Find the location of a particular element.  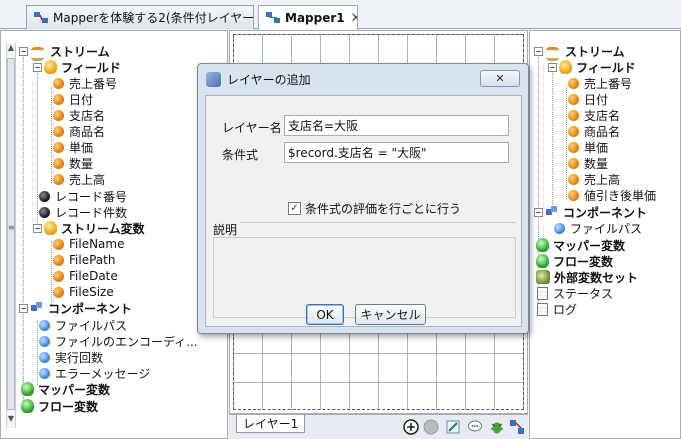

tree-label: フロー変数 is located at coordinates (68, 406).